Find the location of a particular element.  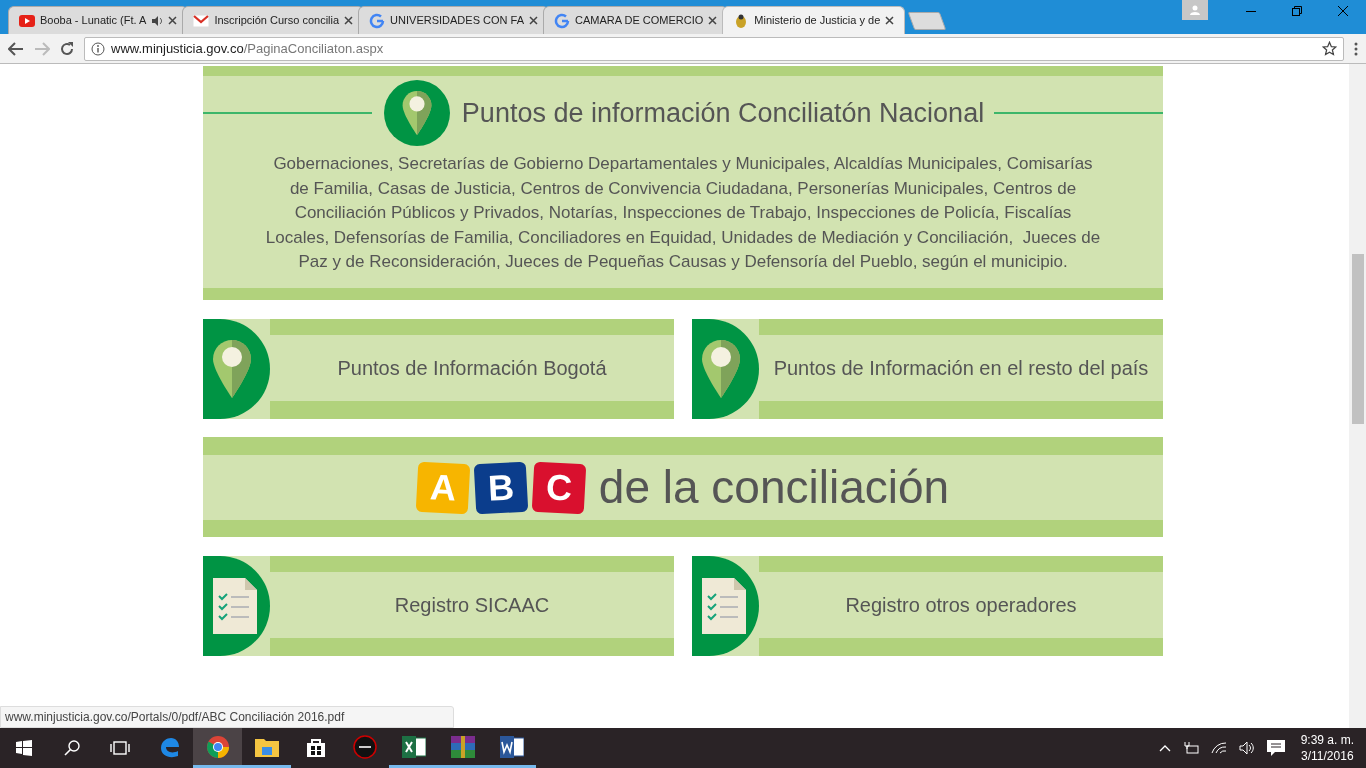

clock-date: 3/11/2016 is located at coordinates (1327, 756).